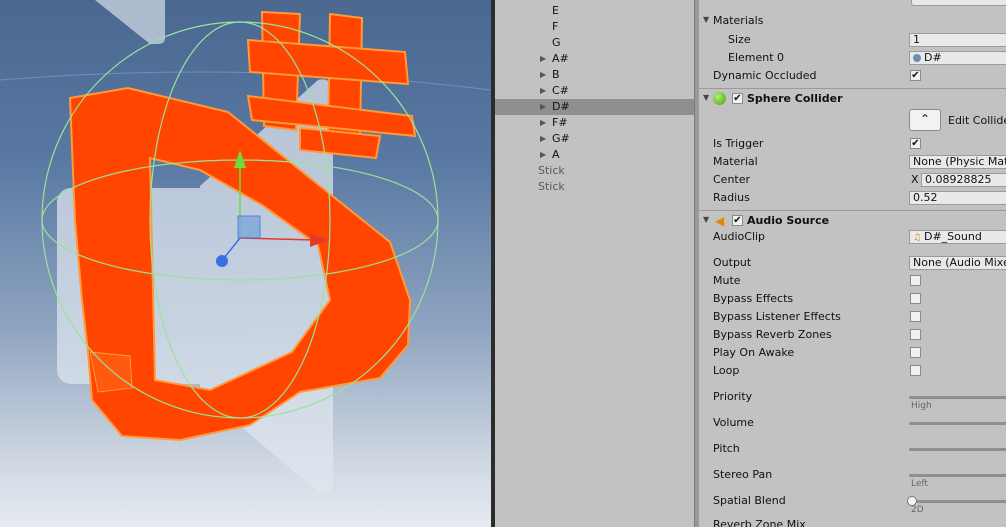 The image size is (1006, 527). I want to click on size-field: 1, so click(957, 40).